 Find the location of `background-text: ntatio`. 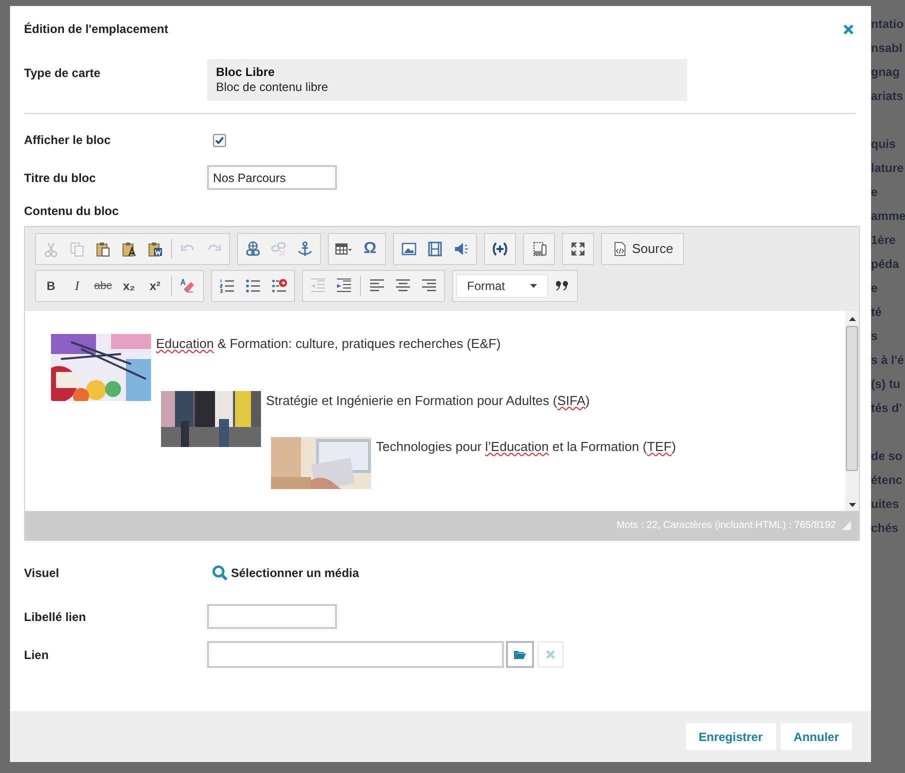

background-text: ntatio is located at coordinates (888, 24).